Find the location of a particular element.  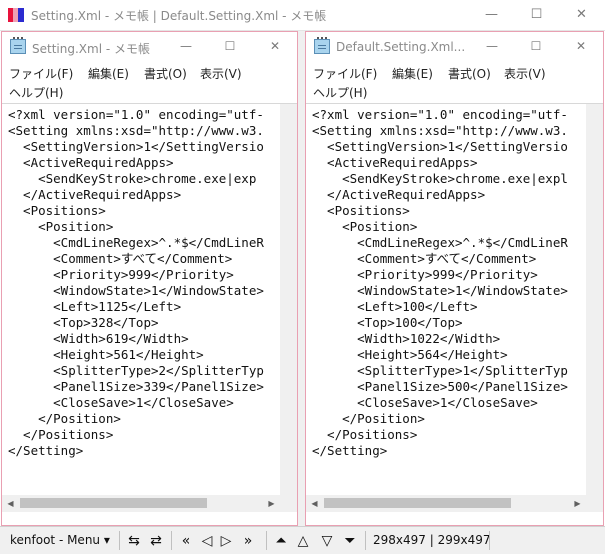

left-code-line: <SettingVersion>1</SettingVersio is located at coordinates (136, 146).